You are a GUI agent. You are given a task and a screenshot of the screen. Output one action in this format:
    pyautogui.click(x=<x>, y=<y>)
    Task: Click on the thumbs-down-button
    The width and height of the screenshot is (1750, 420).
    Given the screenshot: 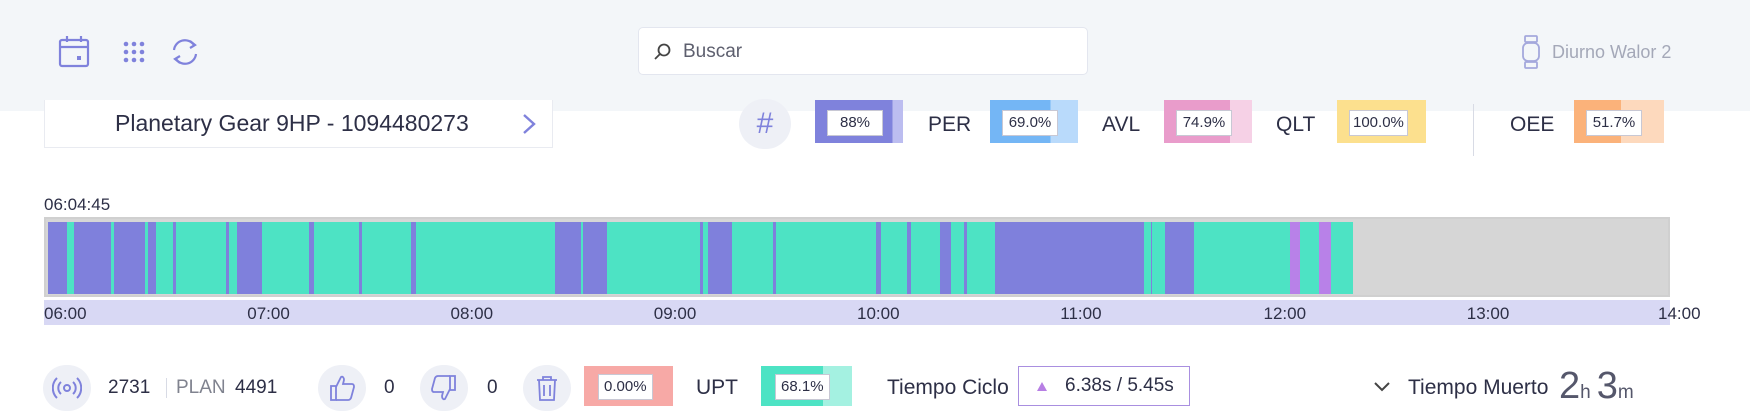 What is the action you would take?
    pyautogui.click(x=444, y=388)
    